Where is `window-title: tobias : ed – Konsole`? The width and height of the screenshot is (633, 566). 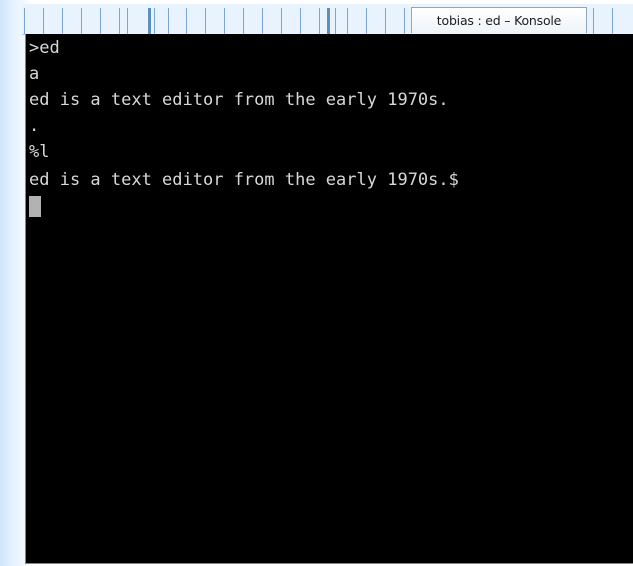
window-title: tobias : ed – Konsole is located at coordinates (499, 20).